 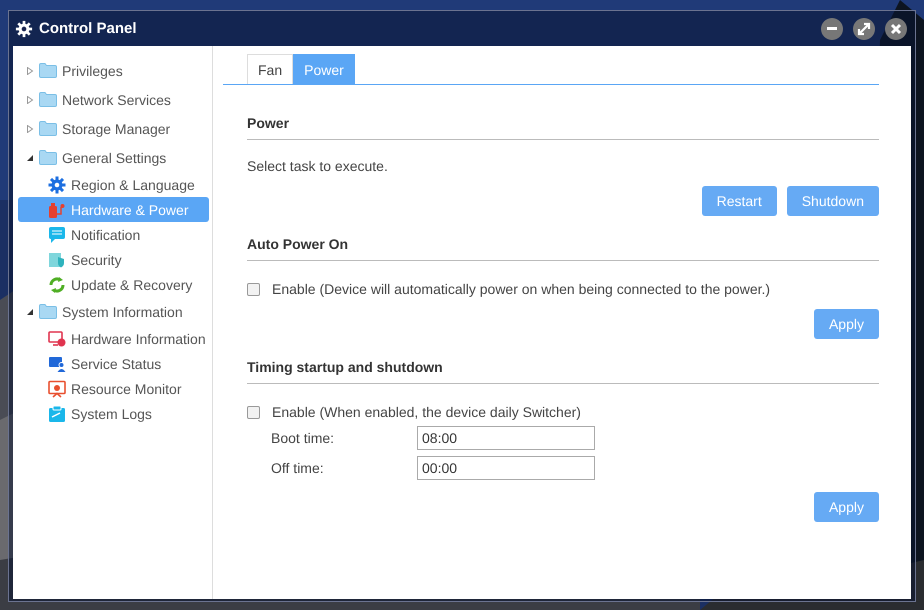 I want to click on checkbox-label: Enable (When enabled, the device daily Switcher), so click(x=426, y=412).